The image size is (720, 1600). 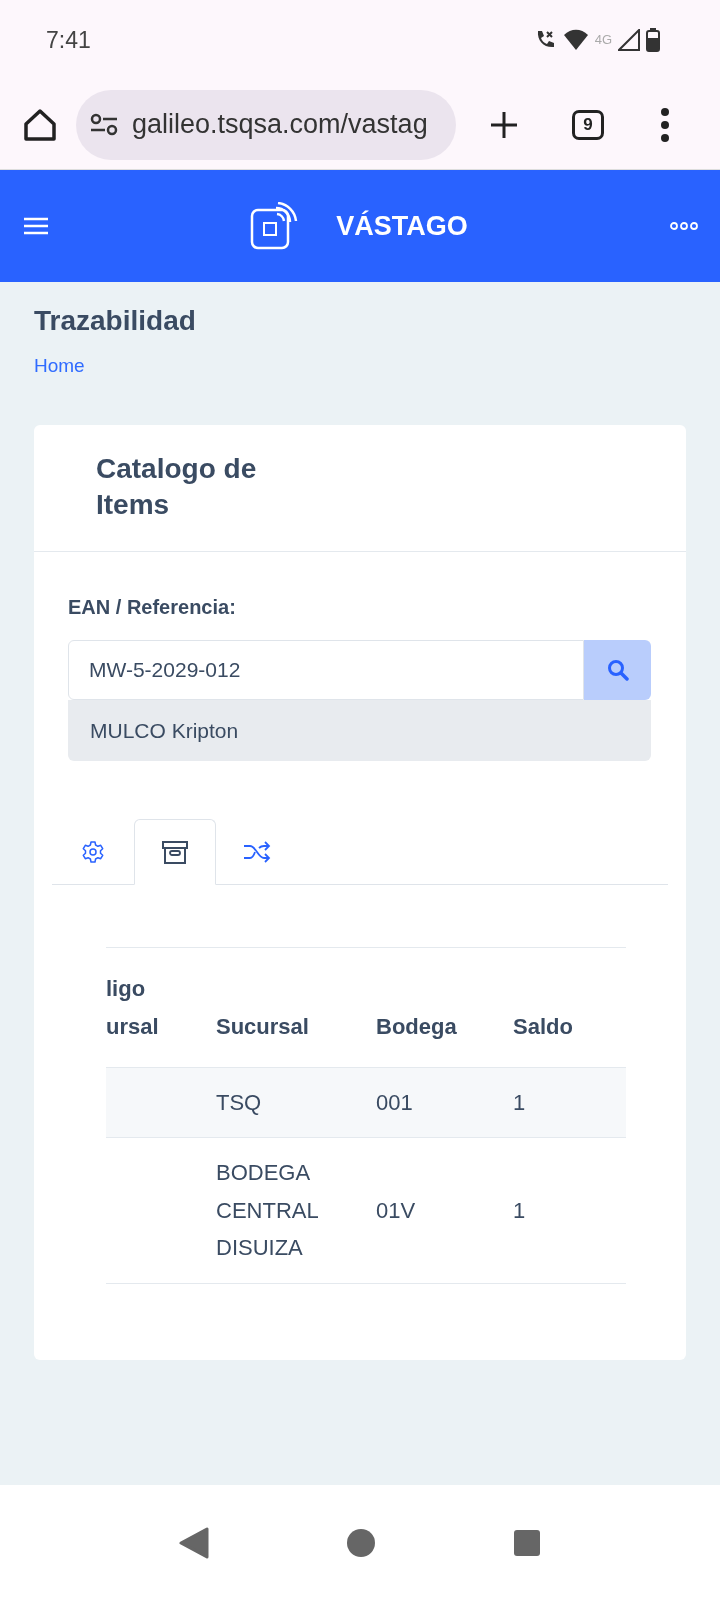 What do you see at coordinates (193, 1542) in the screenshot?
I see `back-icon` at bounding box center [193, 1542].